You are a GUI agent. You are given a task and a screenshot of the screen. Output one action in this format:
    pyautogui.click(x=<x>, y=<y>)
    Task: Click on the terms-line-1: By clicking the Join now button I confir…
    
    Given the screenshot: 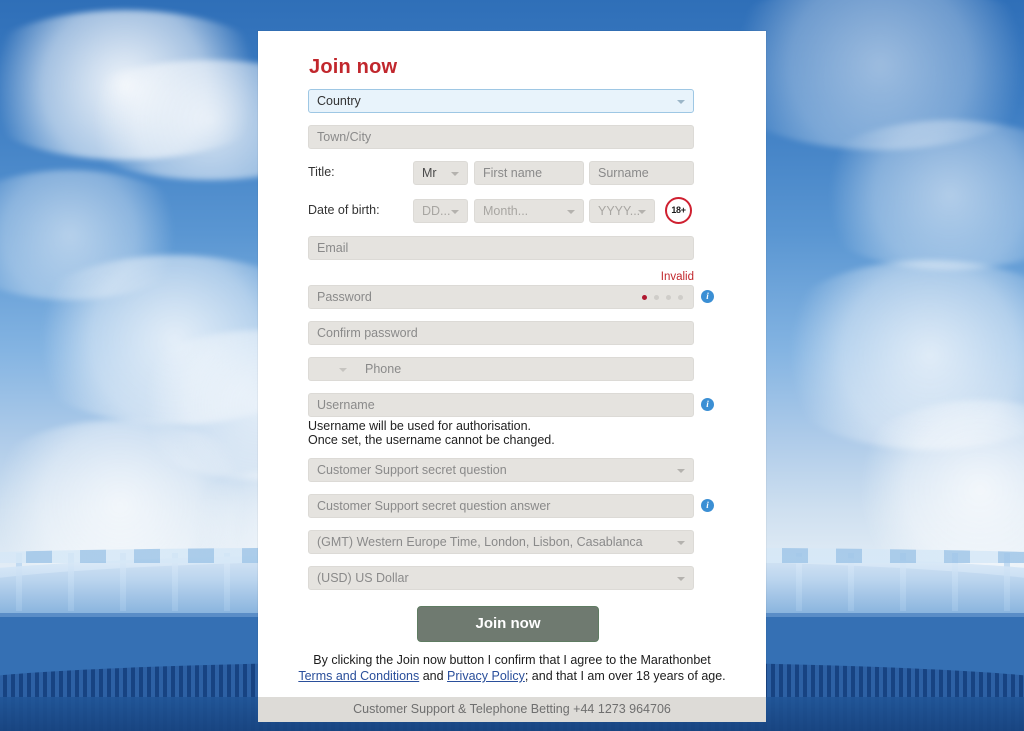 What is the action you would take?
    pyautogui.click(x=512, y=660)
    